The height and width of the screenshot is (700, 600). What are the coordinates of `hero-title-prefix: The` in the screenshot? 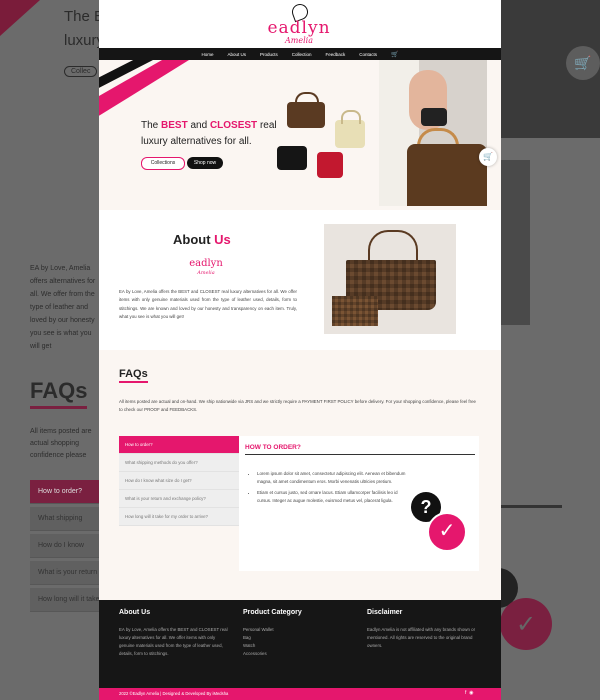 It's located at (151, 125).